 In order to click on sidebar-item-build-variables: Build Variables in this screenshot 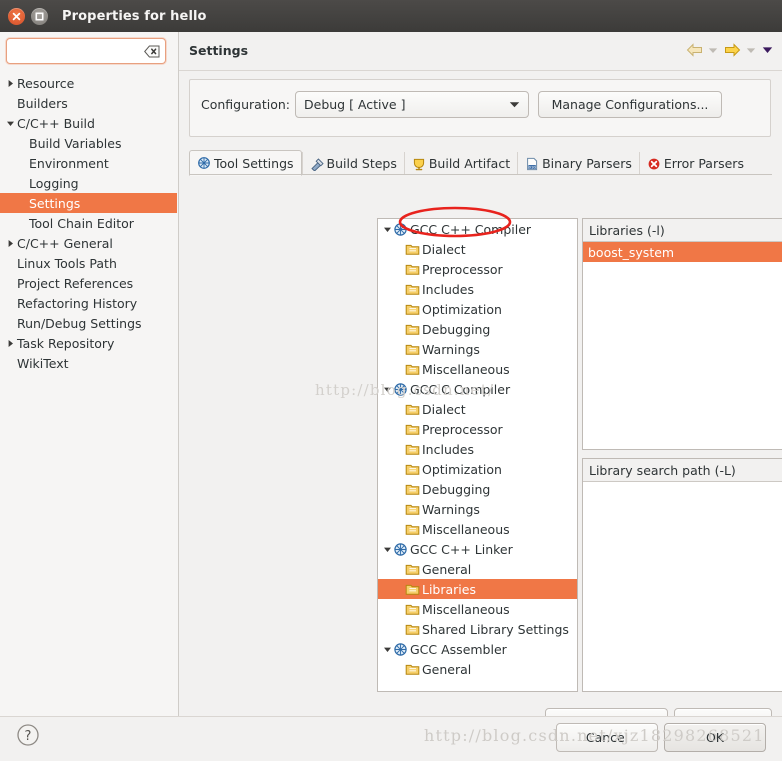, I will do `click(88, 143)`.